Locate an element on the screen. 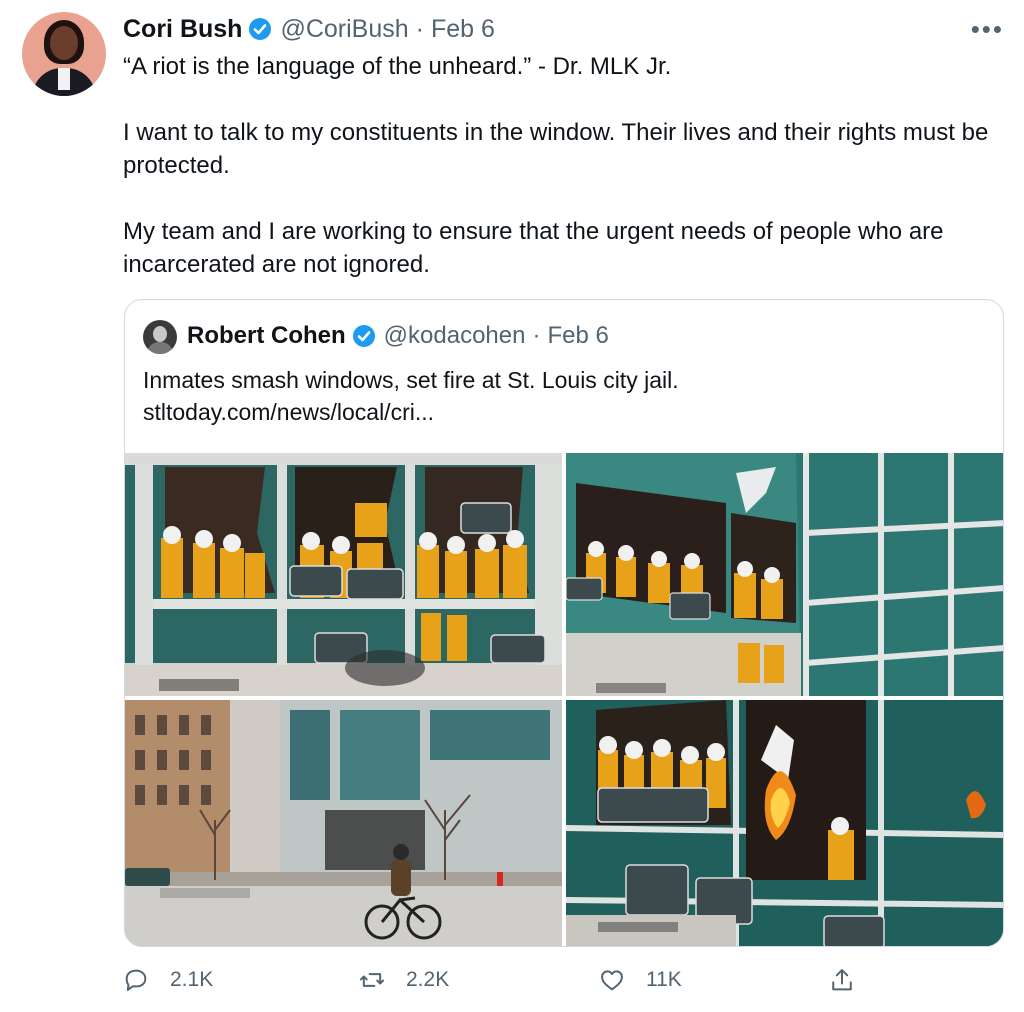 This screenshot has width=1024, height=1012. share-icon is located at coordinates (842, 980).